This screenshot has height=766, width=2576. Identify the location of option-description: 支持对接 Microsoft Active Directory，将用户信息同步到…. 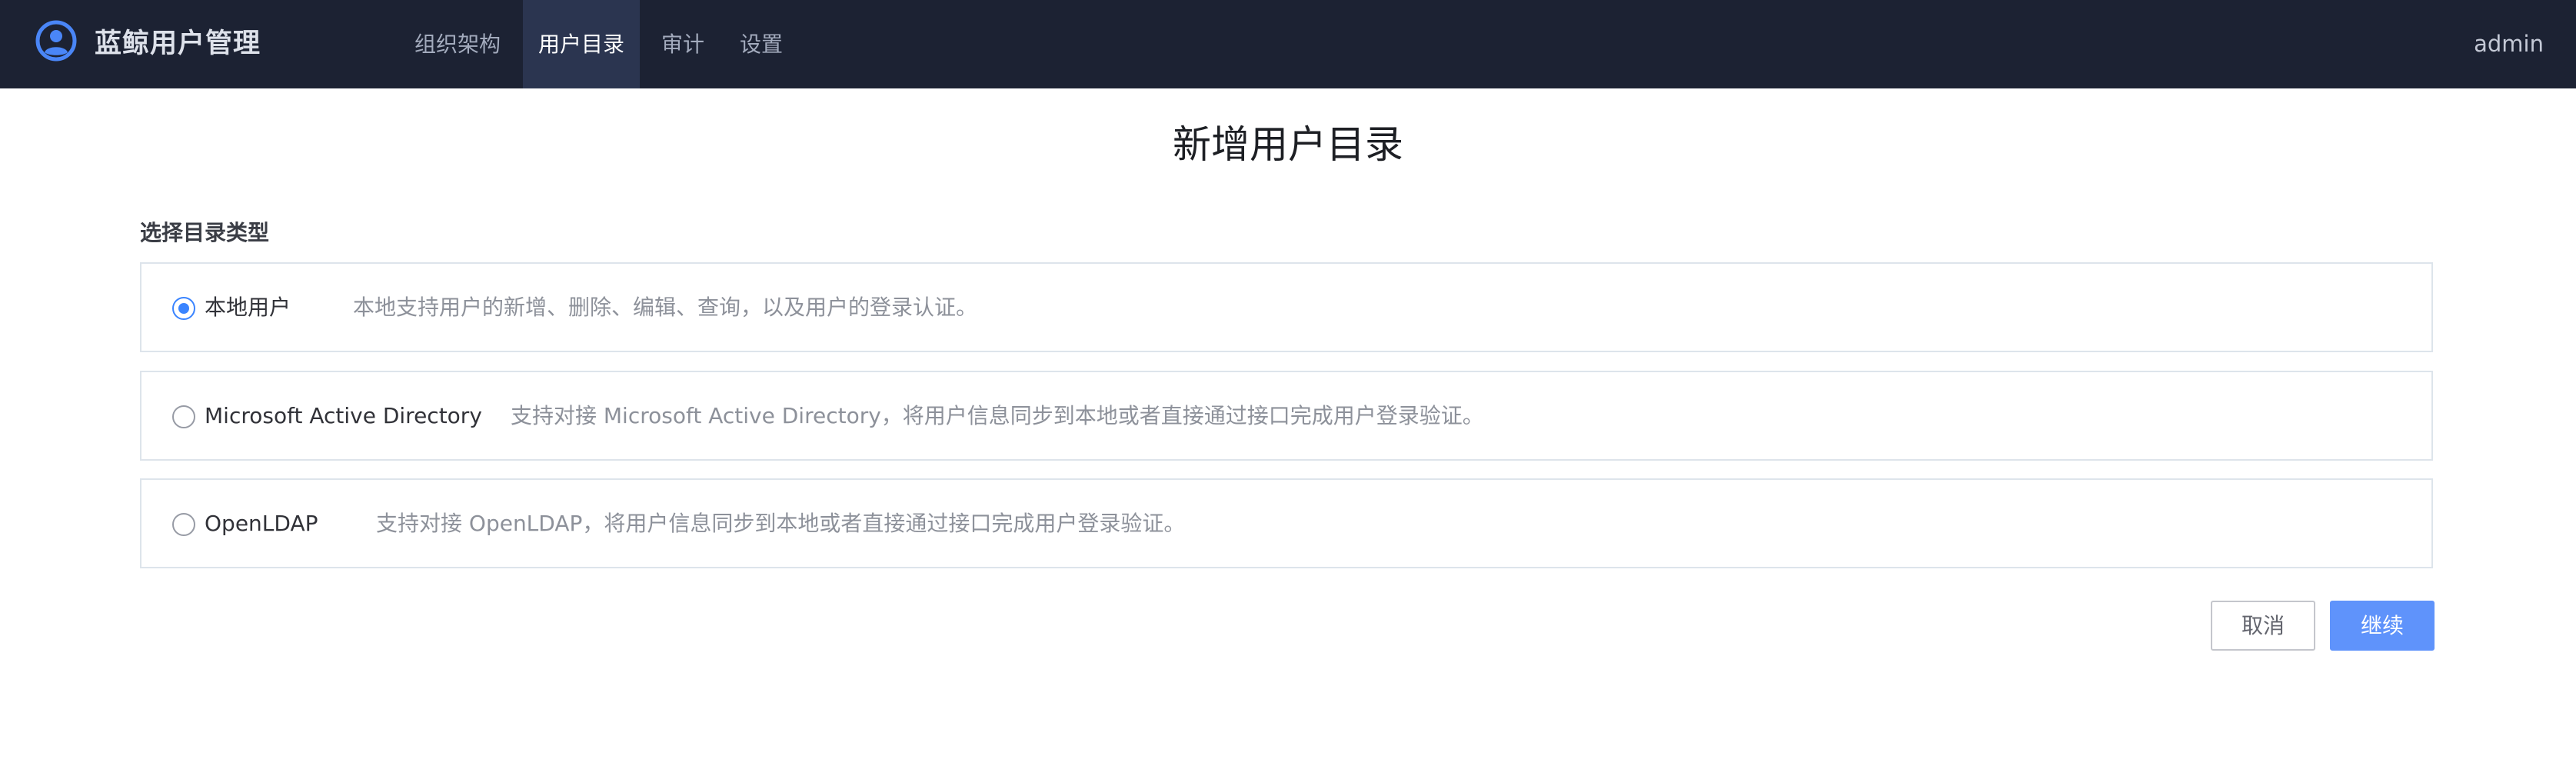
(997, 415).